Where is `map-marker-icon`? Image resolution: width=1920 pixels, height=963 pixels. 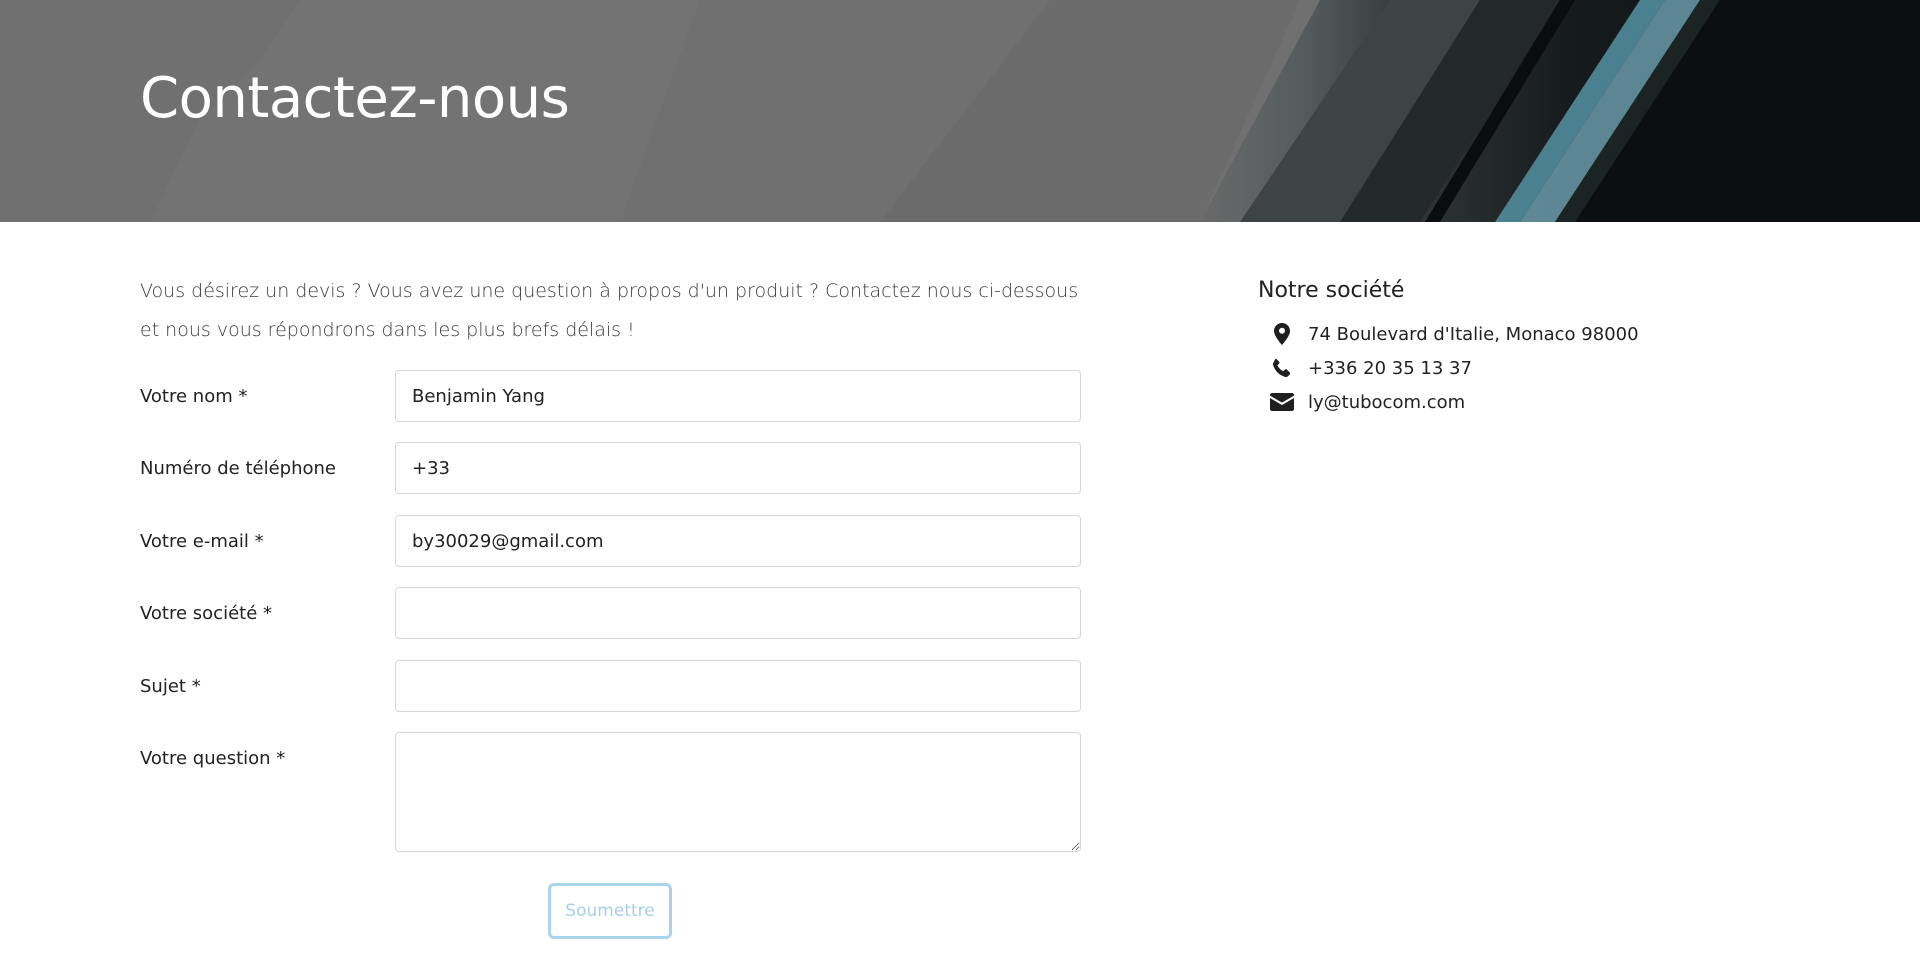
map-marker-icon is located at coordinates (1282, 334).